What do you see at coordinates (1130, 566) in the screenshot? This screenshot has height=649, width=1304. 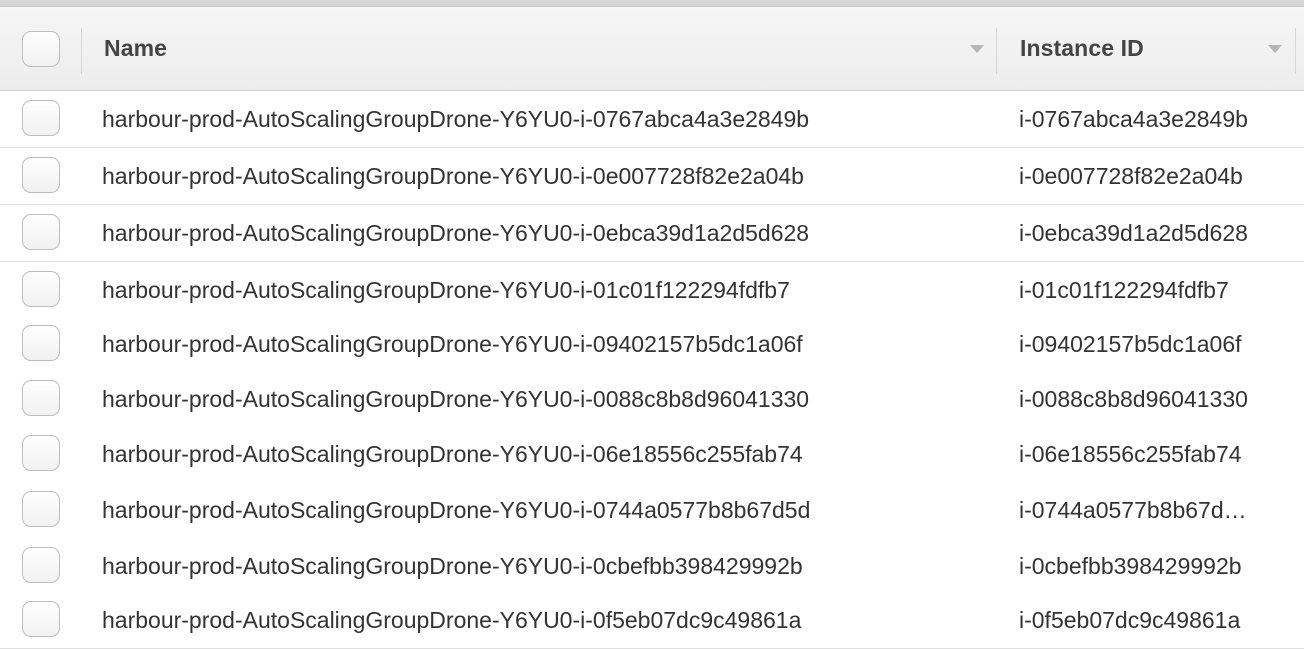 I see `instance-id: i-0cbefbb398429992b` at bounding box center [1130, 566].